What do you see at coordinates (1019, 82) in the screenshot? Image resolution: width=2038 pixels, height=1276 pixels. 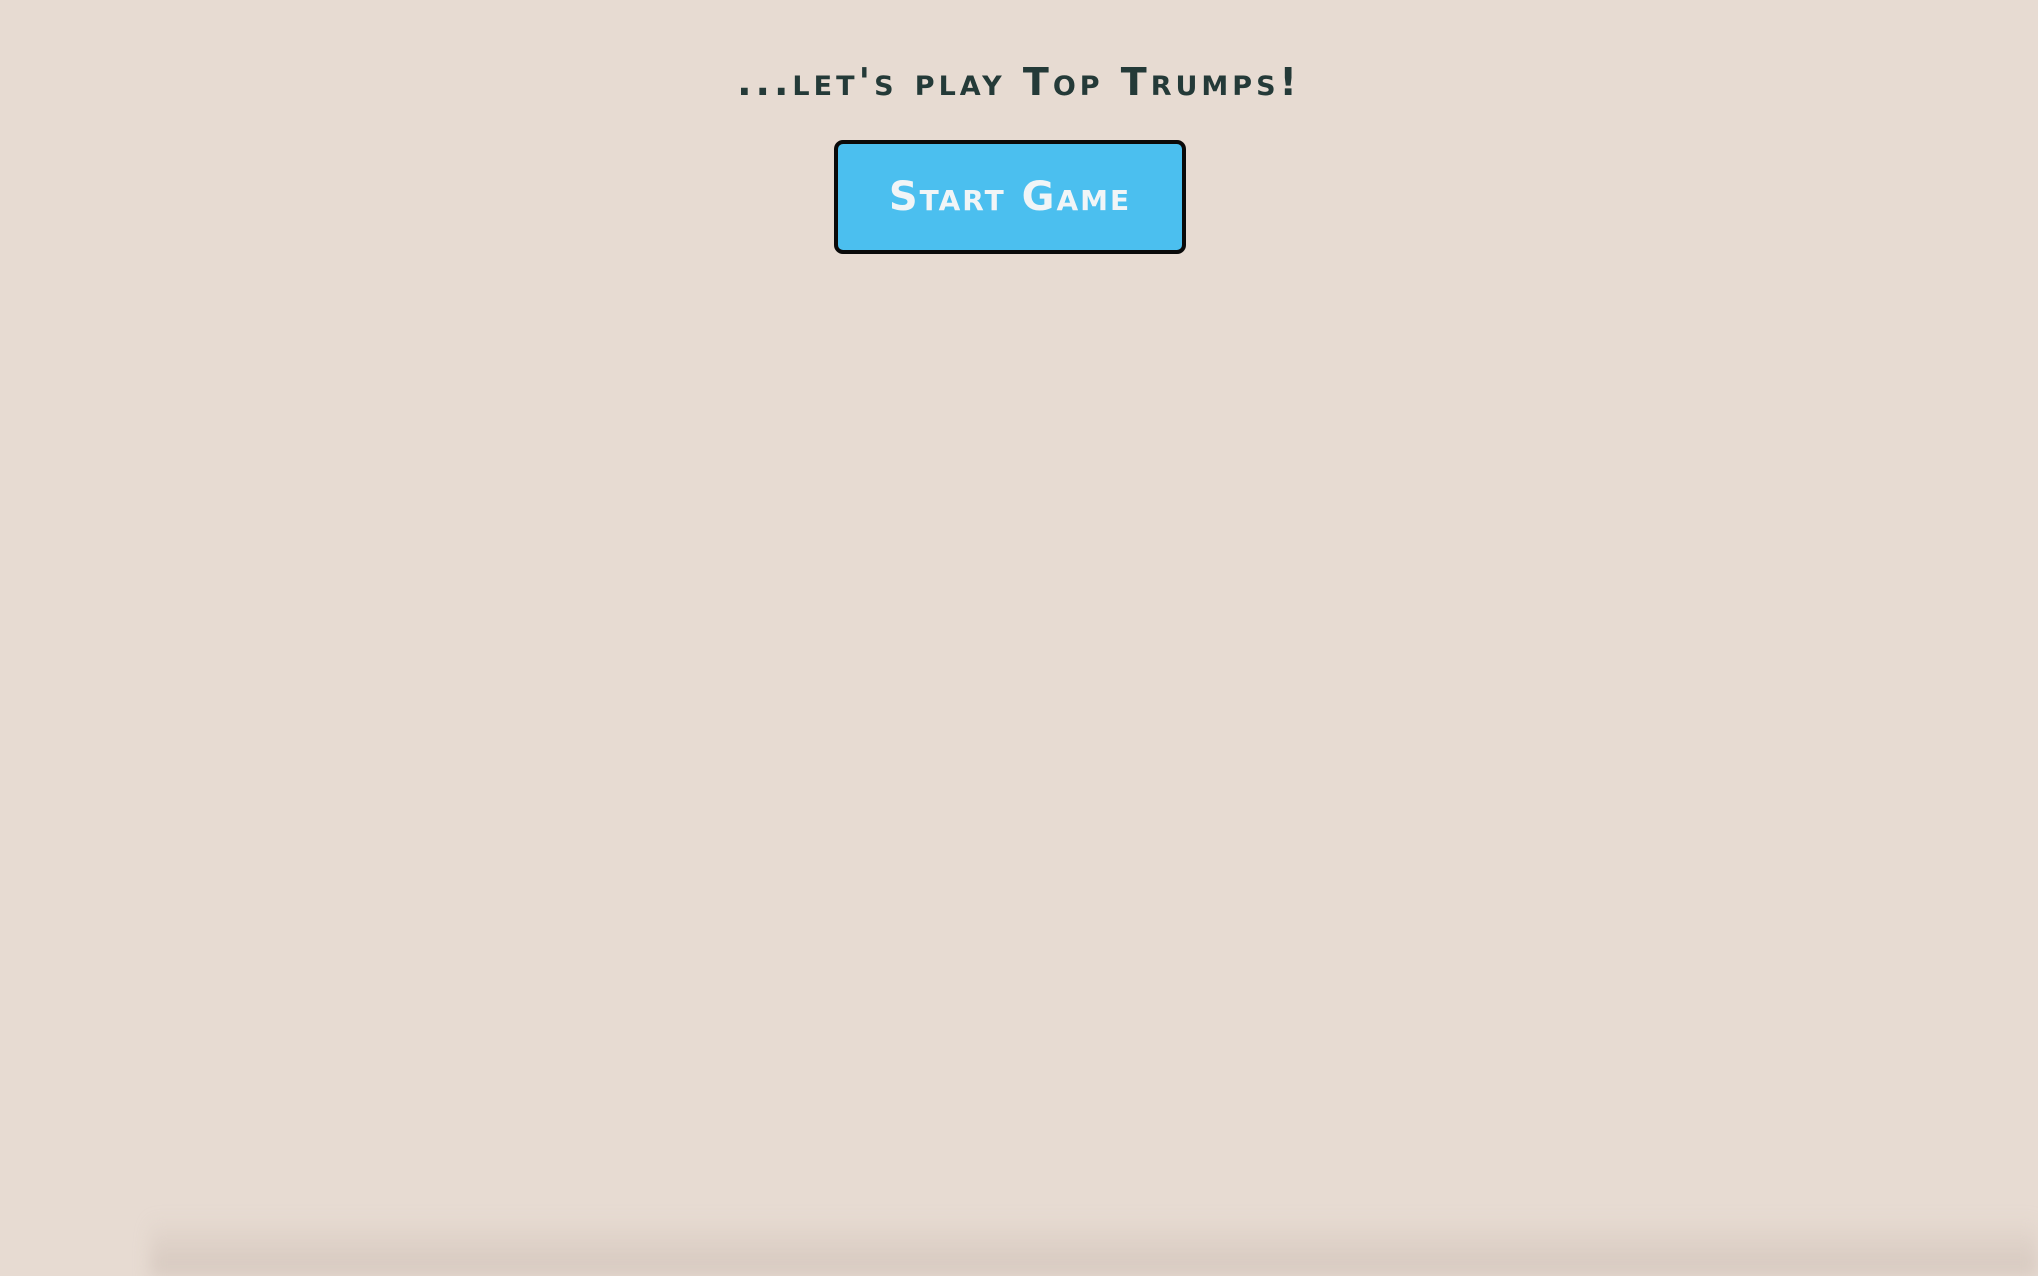 I see `intro-headline: ...let's play Top Trumps!` at bounding box center [1019, 82].